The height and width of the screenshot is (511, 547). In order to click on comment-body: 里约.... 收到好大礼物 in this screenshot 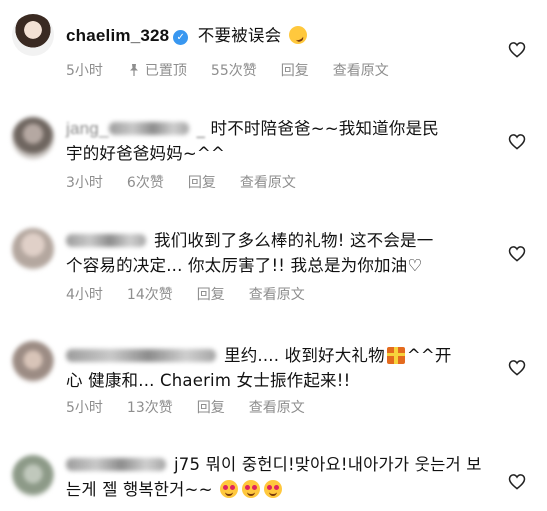, I will do `click(304, 355)`.